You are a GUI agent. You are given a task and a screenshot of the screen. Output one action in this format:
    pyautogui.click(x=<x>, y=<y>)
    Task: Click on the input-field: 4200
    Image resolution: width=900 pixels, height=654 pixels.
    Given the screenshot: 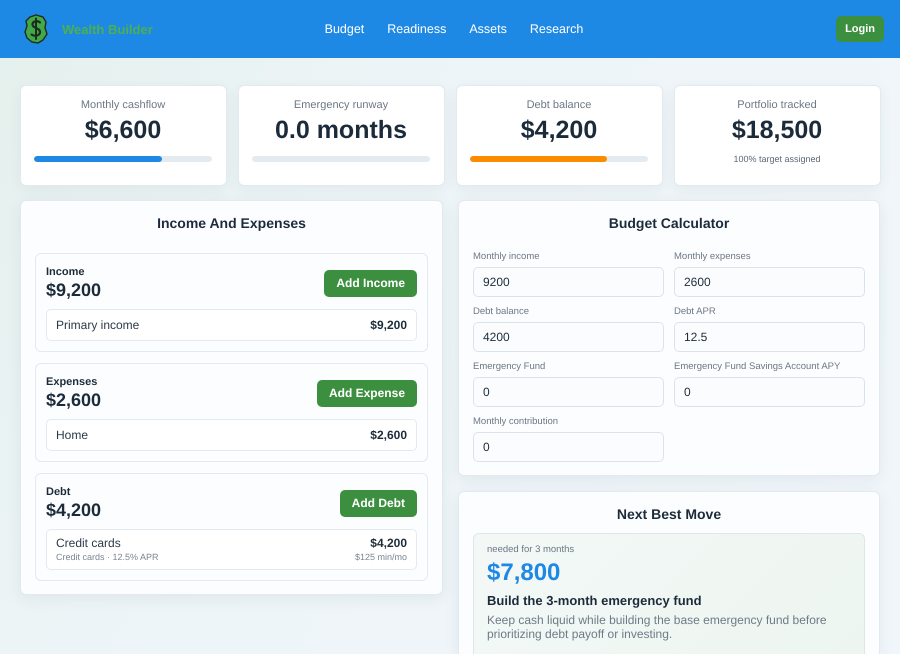 What is the action you would take?
    pyautogui.click(x=568, y=337)
    